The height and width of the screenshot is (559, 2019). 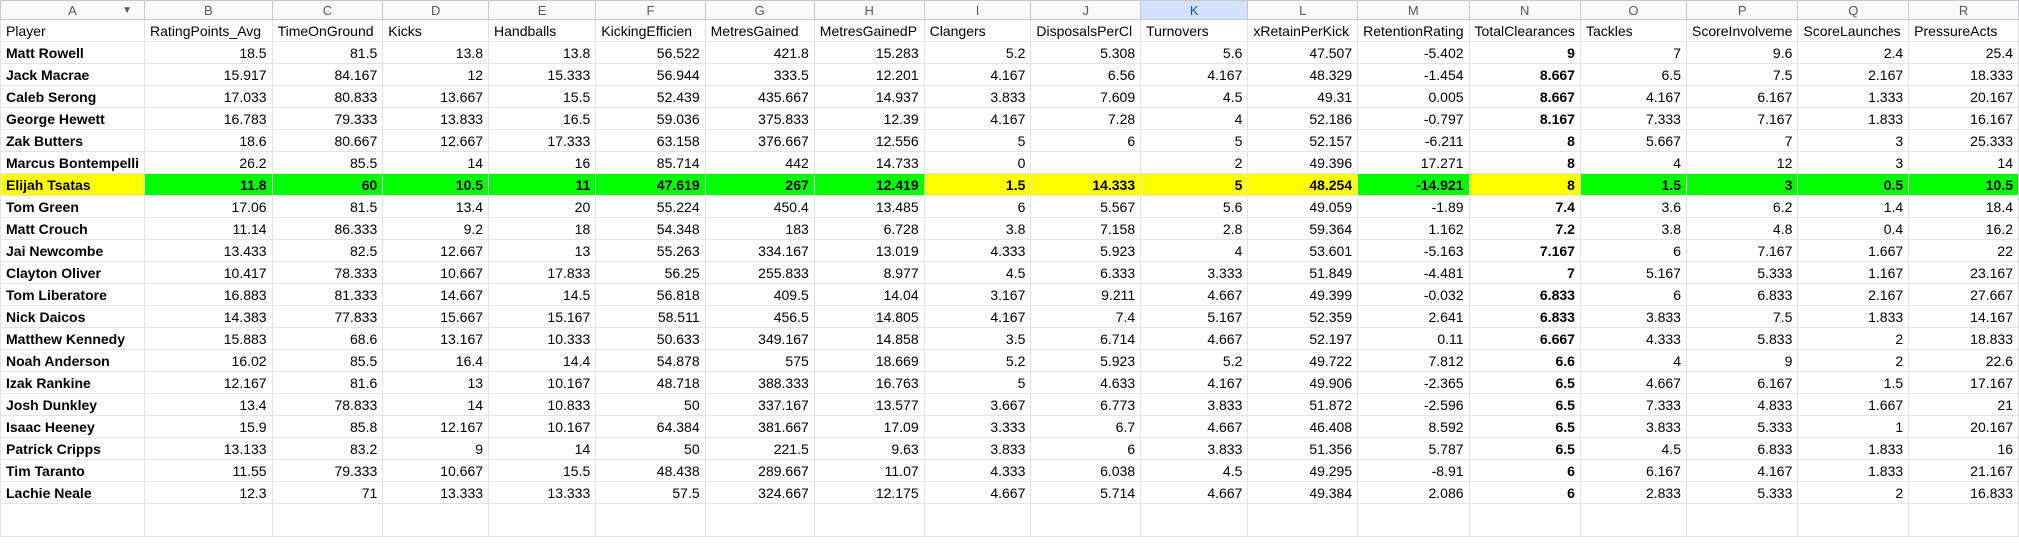 What do you see at coordinates (759, 360) in the screenshot?
I see `cell: 575` at bounding box center [759, 360].